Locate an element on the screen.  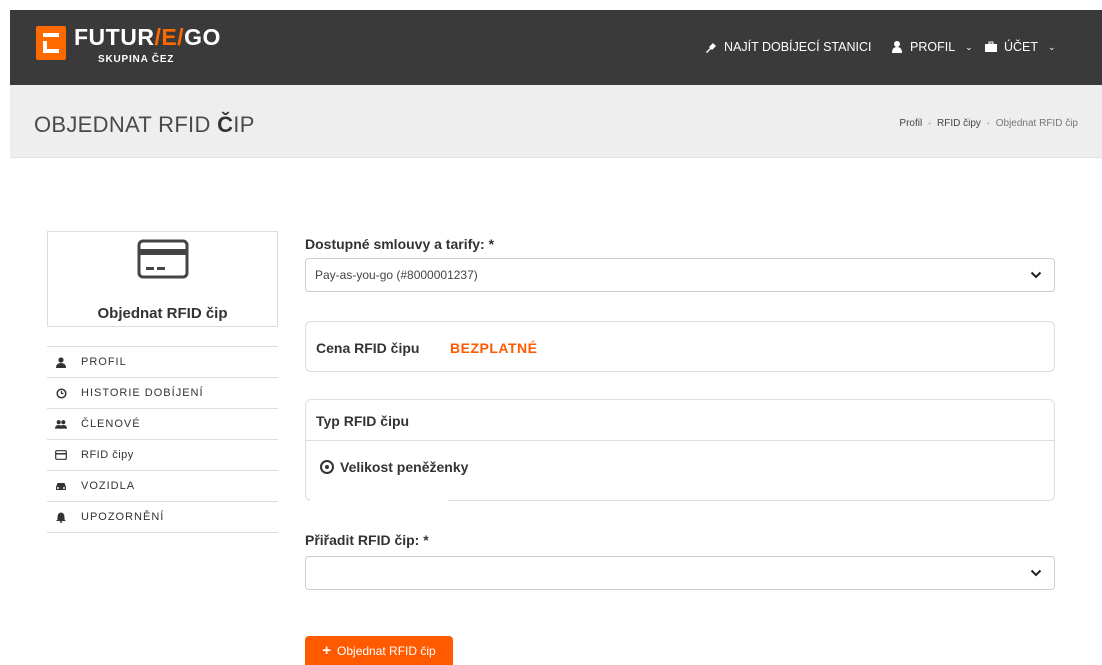
contracts-select-value: Pay-as-you-go (#8000001237) is located at coordinates (396, 275).